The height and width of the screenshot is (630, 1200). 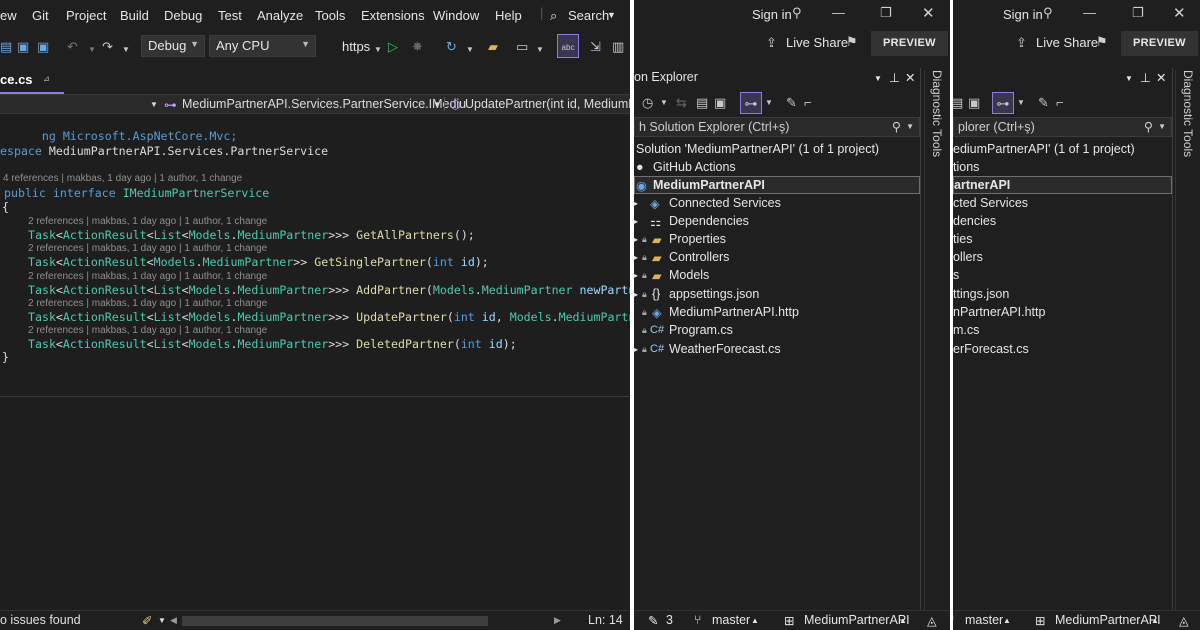 I want to click on start-without-debug-icon: ▷, so click(x=393, y=47).